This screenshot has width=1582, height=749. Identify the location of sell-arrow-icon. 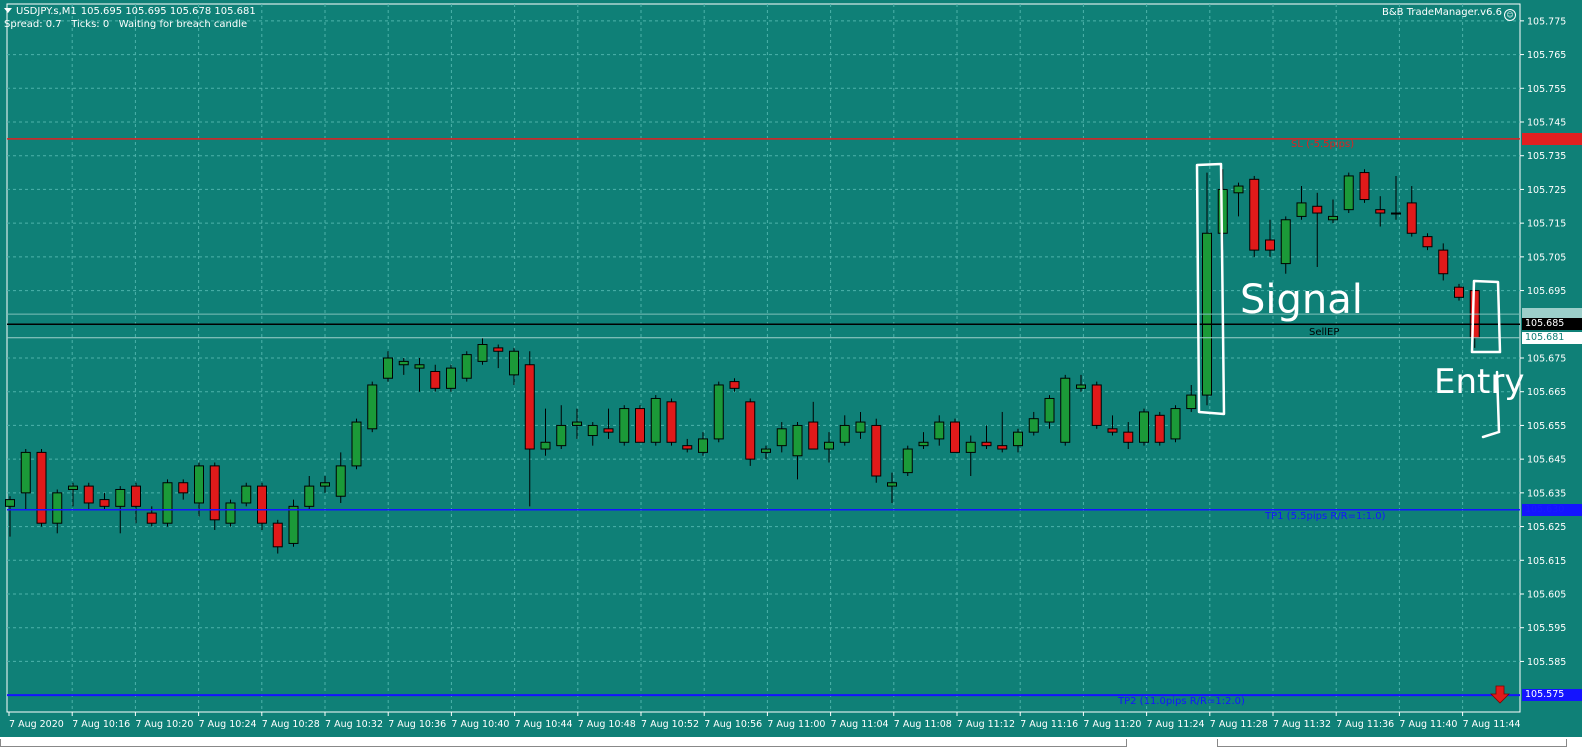
(1500, 694).